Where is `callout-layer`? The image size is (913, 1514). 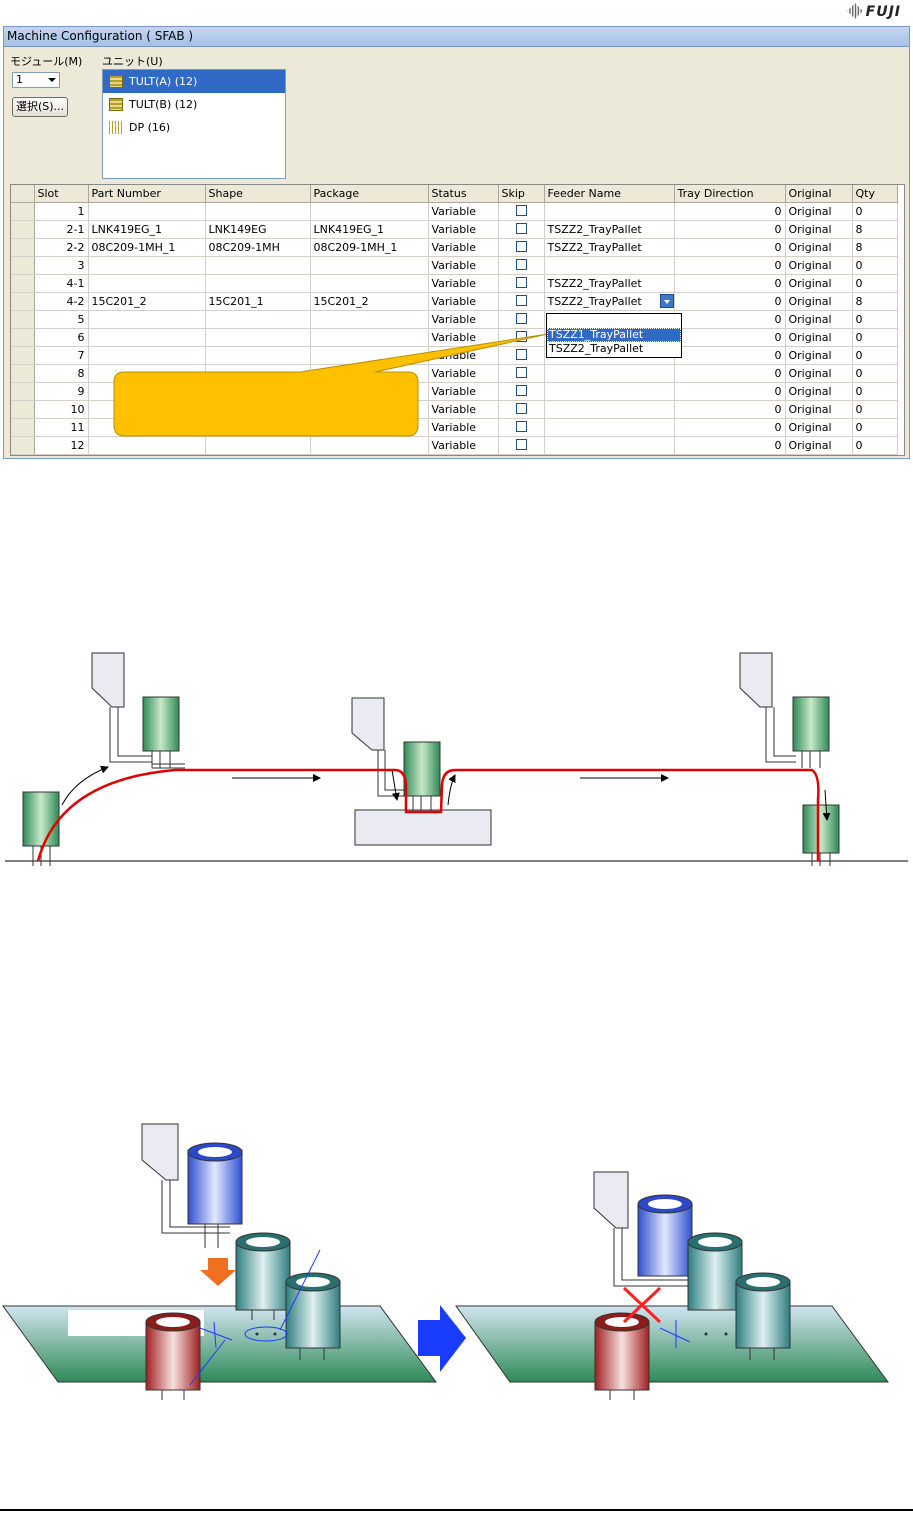 callout-layer is located at coordinates (331, 385).